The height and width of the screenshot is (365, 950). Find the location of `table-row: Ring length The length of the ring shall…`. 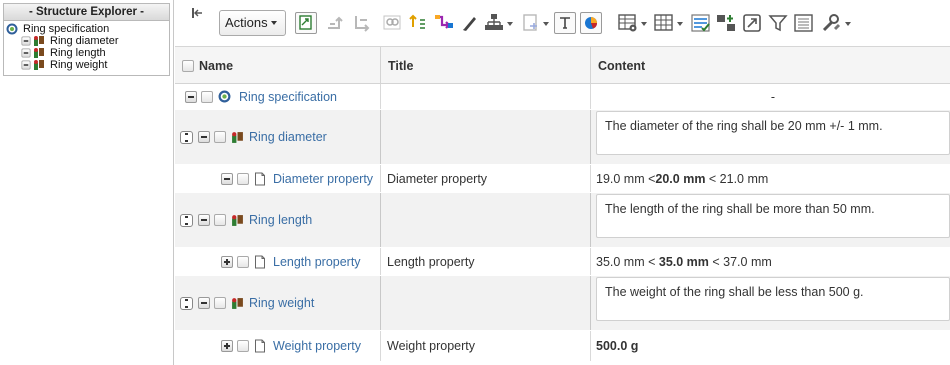

table-row: Ring length The length of the ring shall… is located at coordinates (562, 220).